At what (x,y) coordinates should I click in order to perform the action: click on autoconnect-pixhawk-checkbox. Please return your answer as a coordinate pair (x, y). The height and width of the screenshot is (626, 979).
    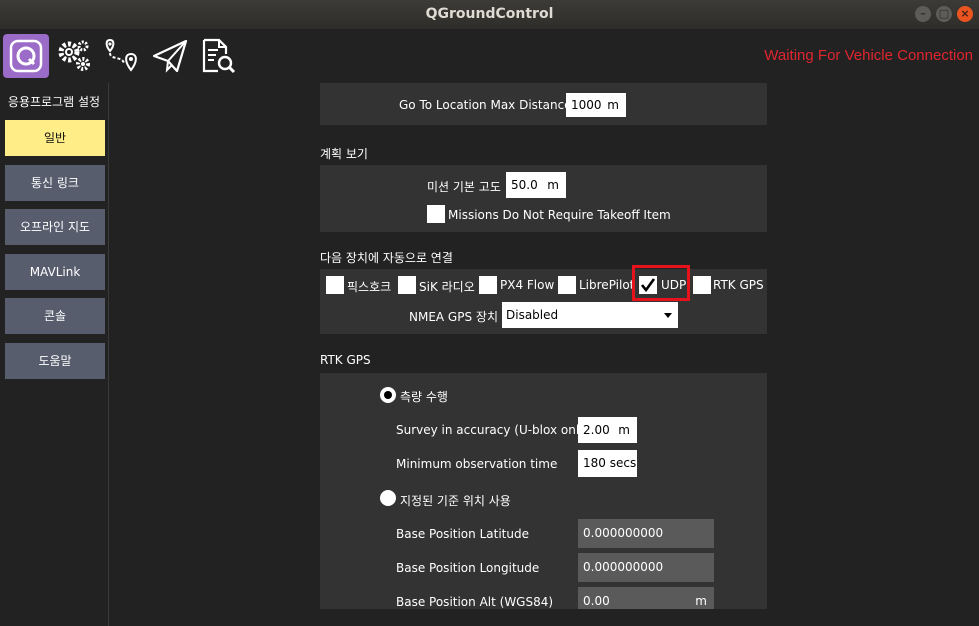
    Looking at the image, I should click on (335, 285).